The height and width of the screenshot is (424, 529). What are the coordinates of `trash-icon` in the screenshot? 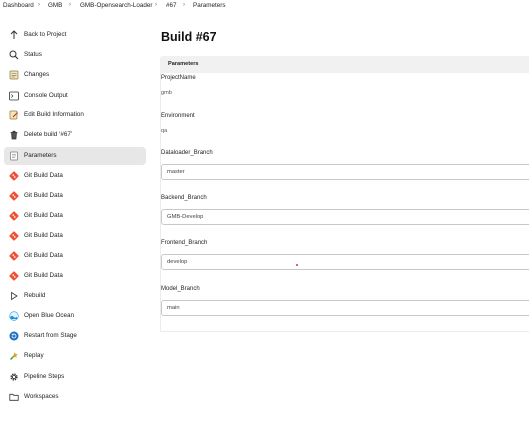 It's located at (14, 135).